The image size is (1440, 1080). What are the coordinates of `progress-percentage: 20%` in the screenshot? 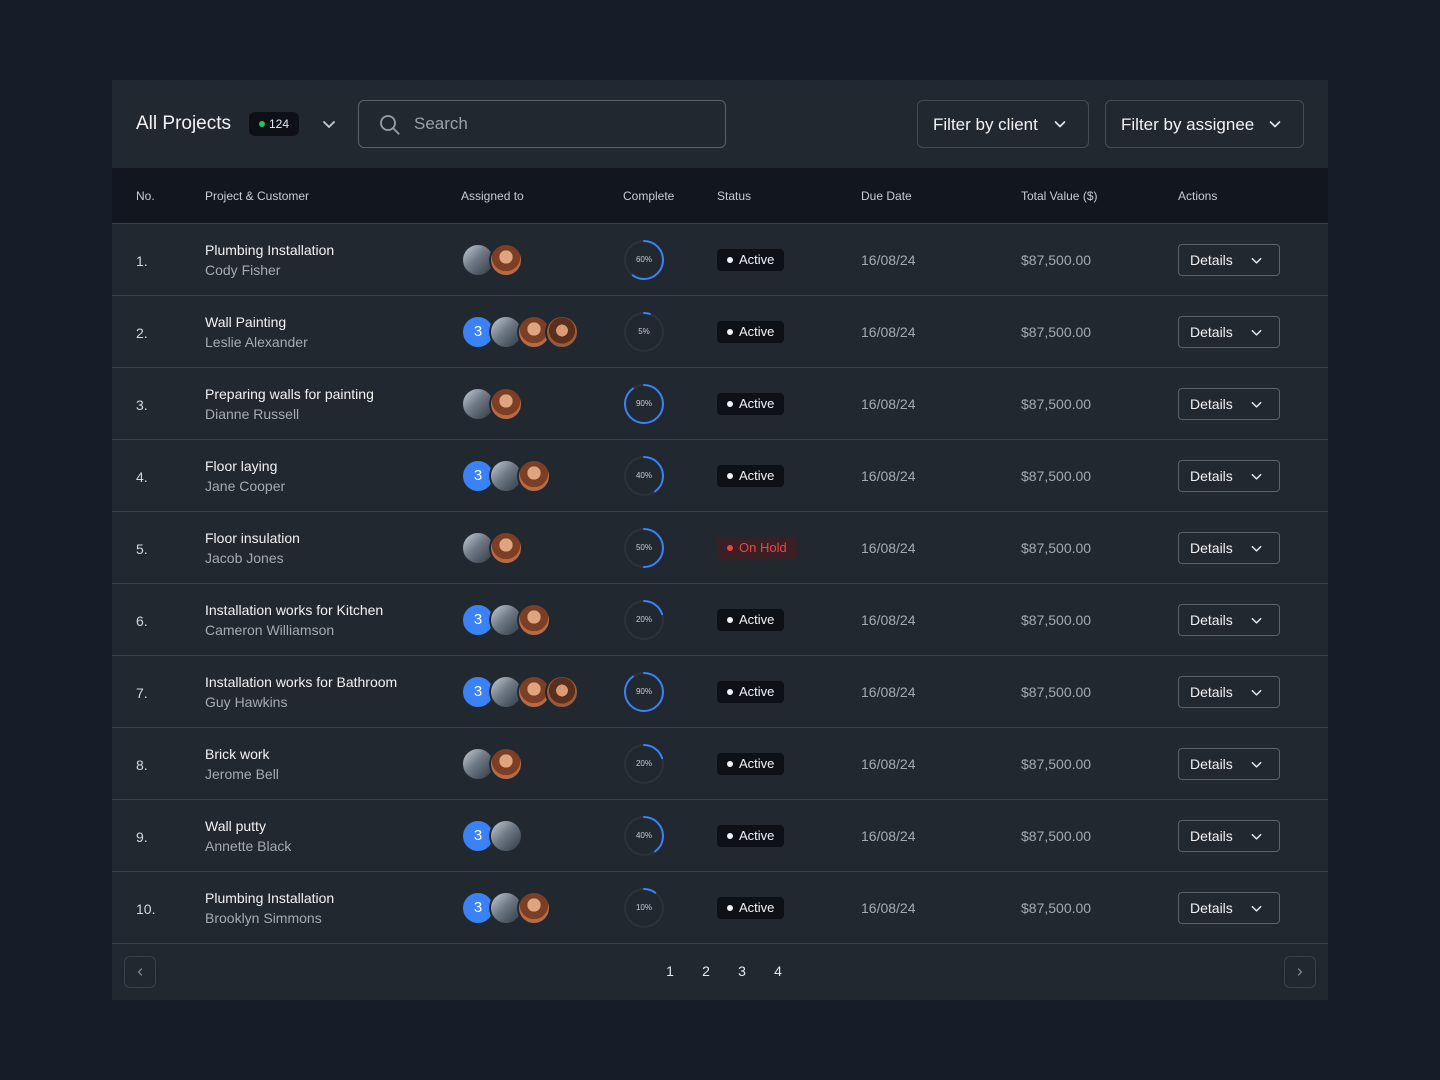 It's located at (643, 619).